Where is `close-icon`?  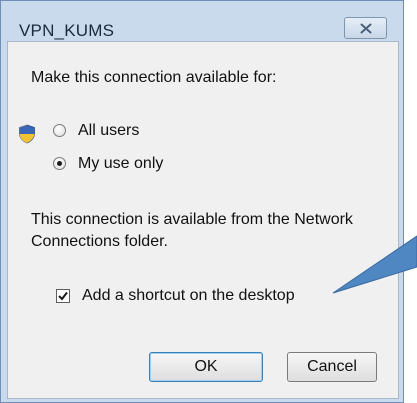
close-icon is located at coordinates (365, 28).